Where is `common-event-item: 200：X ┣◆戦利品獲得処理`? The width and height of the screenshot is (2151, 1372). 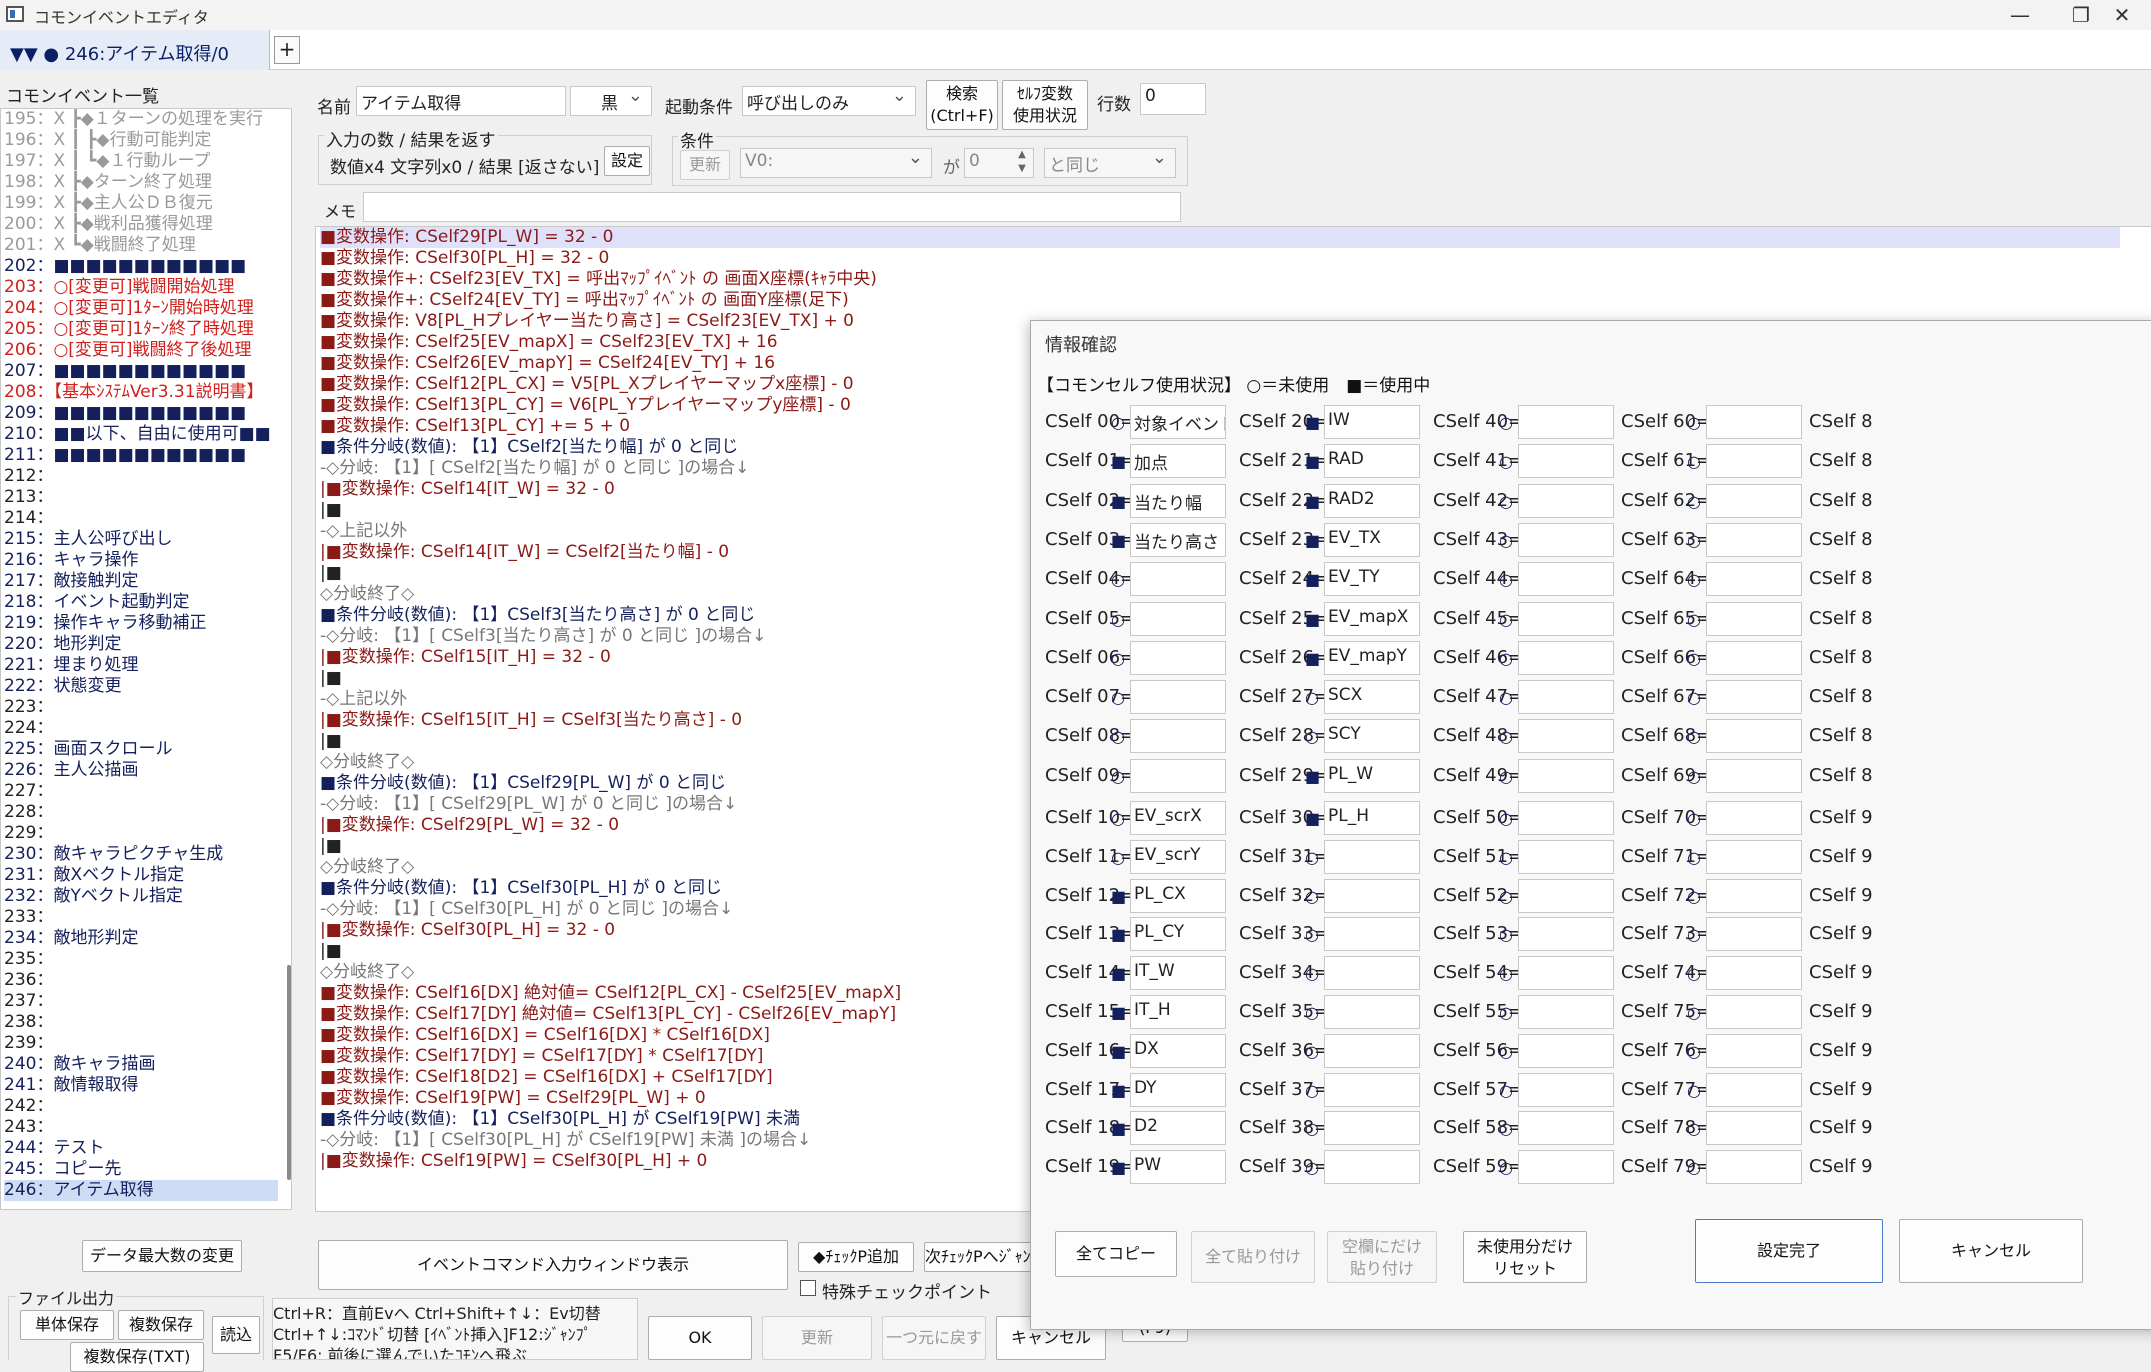 common-event-item: 200：X ┣◆戦利品獲得処理 is located at coordinates (108, 224).